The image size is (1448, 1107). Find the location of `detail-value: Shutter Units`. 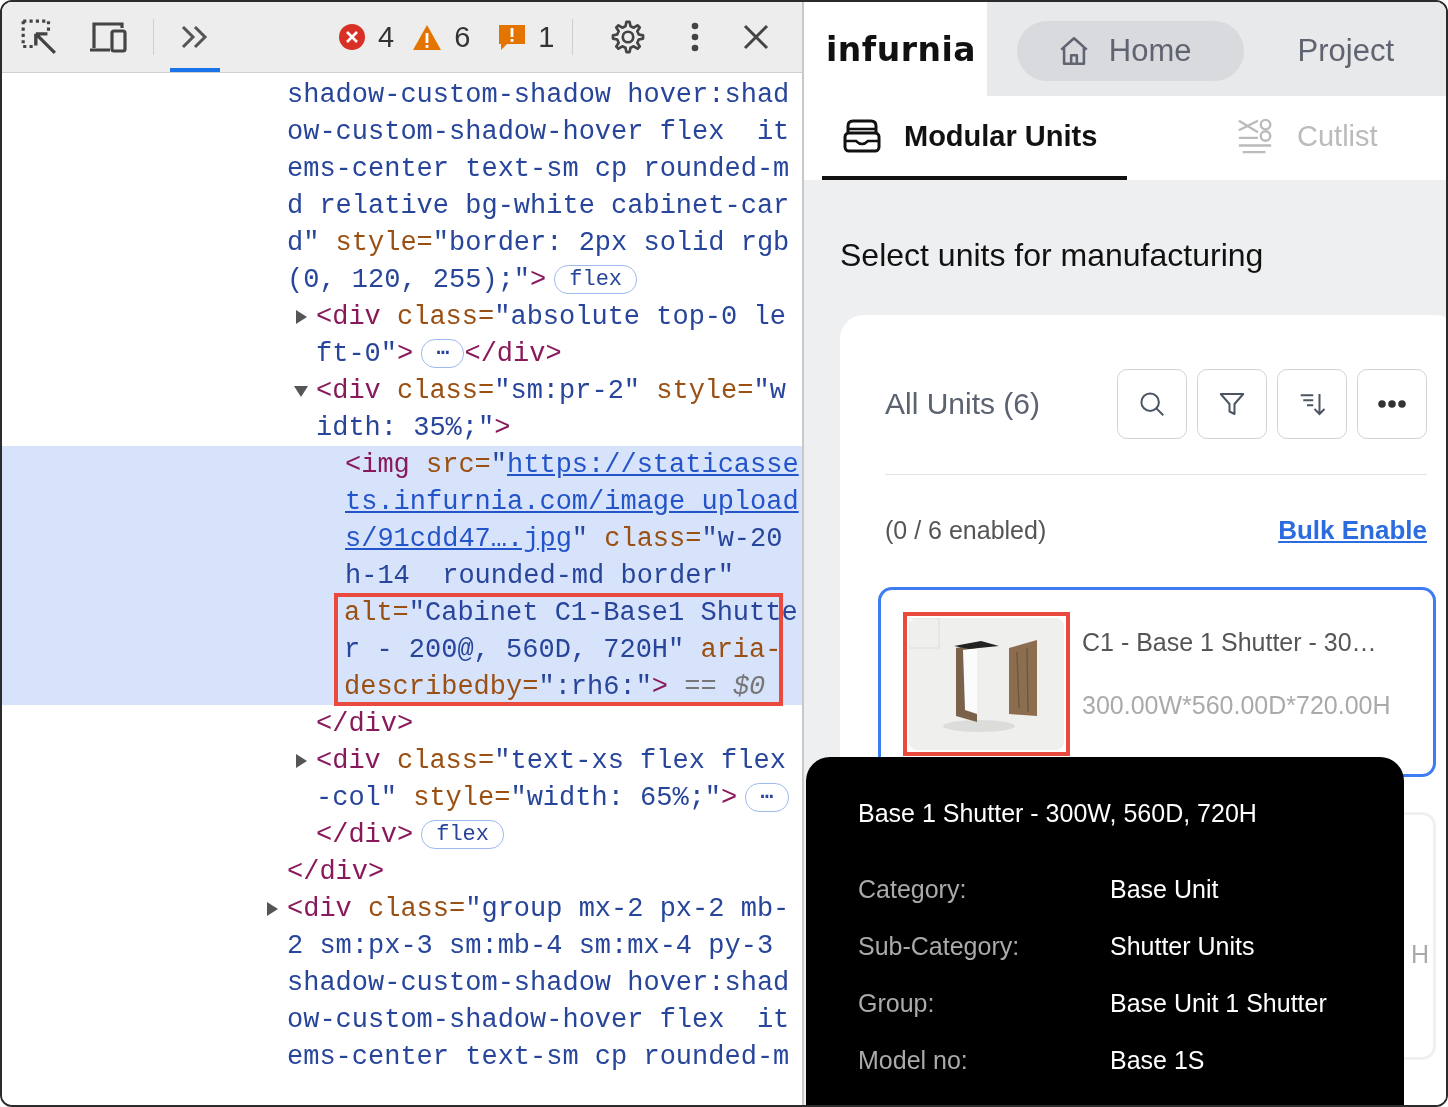

detail-value: Shutter Units is located at coordinates (1183, 946).